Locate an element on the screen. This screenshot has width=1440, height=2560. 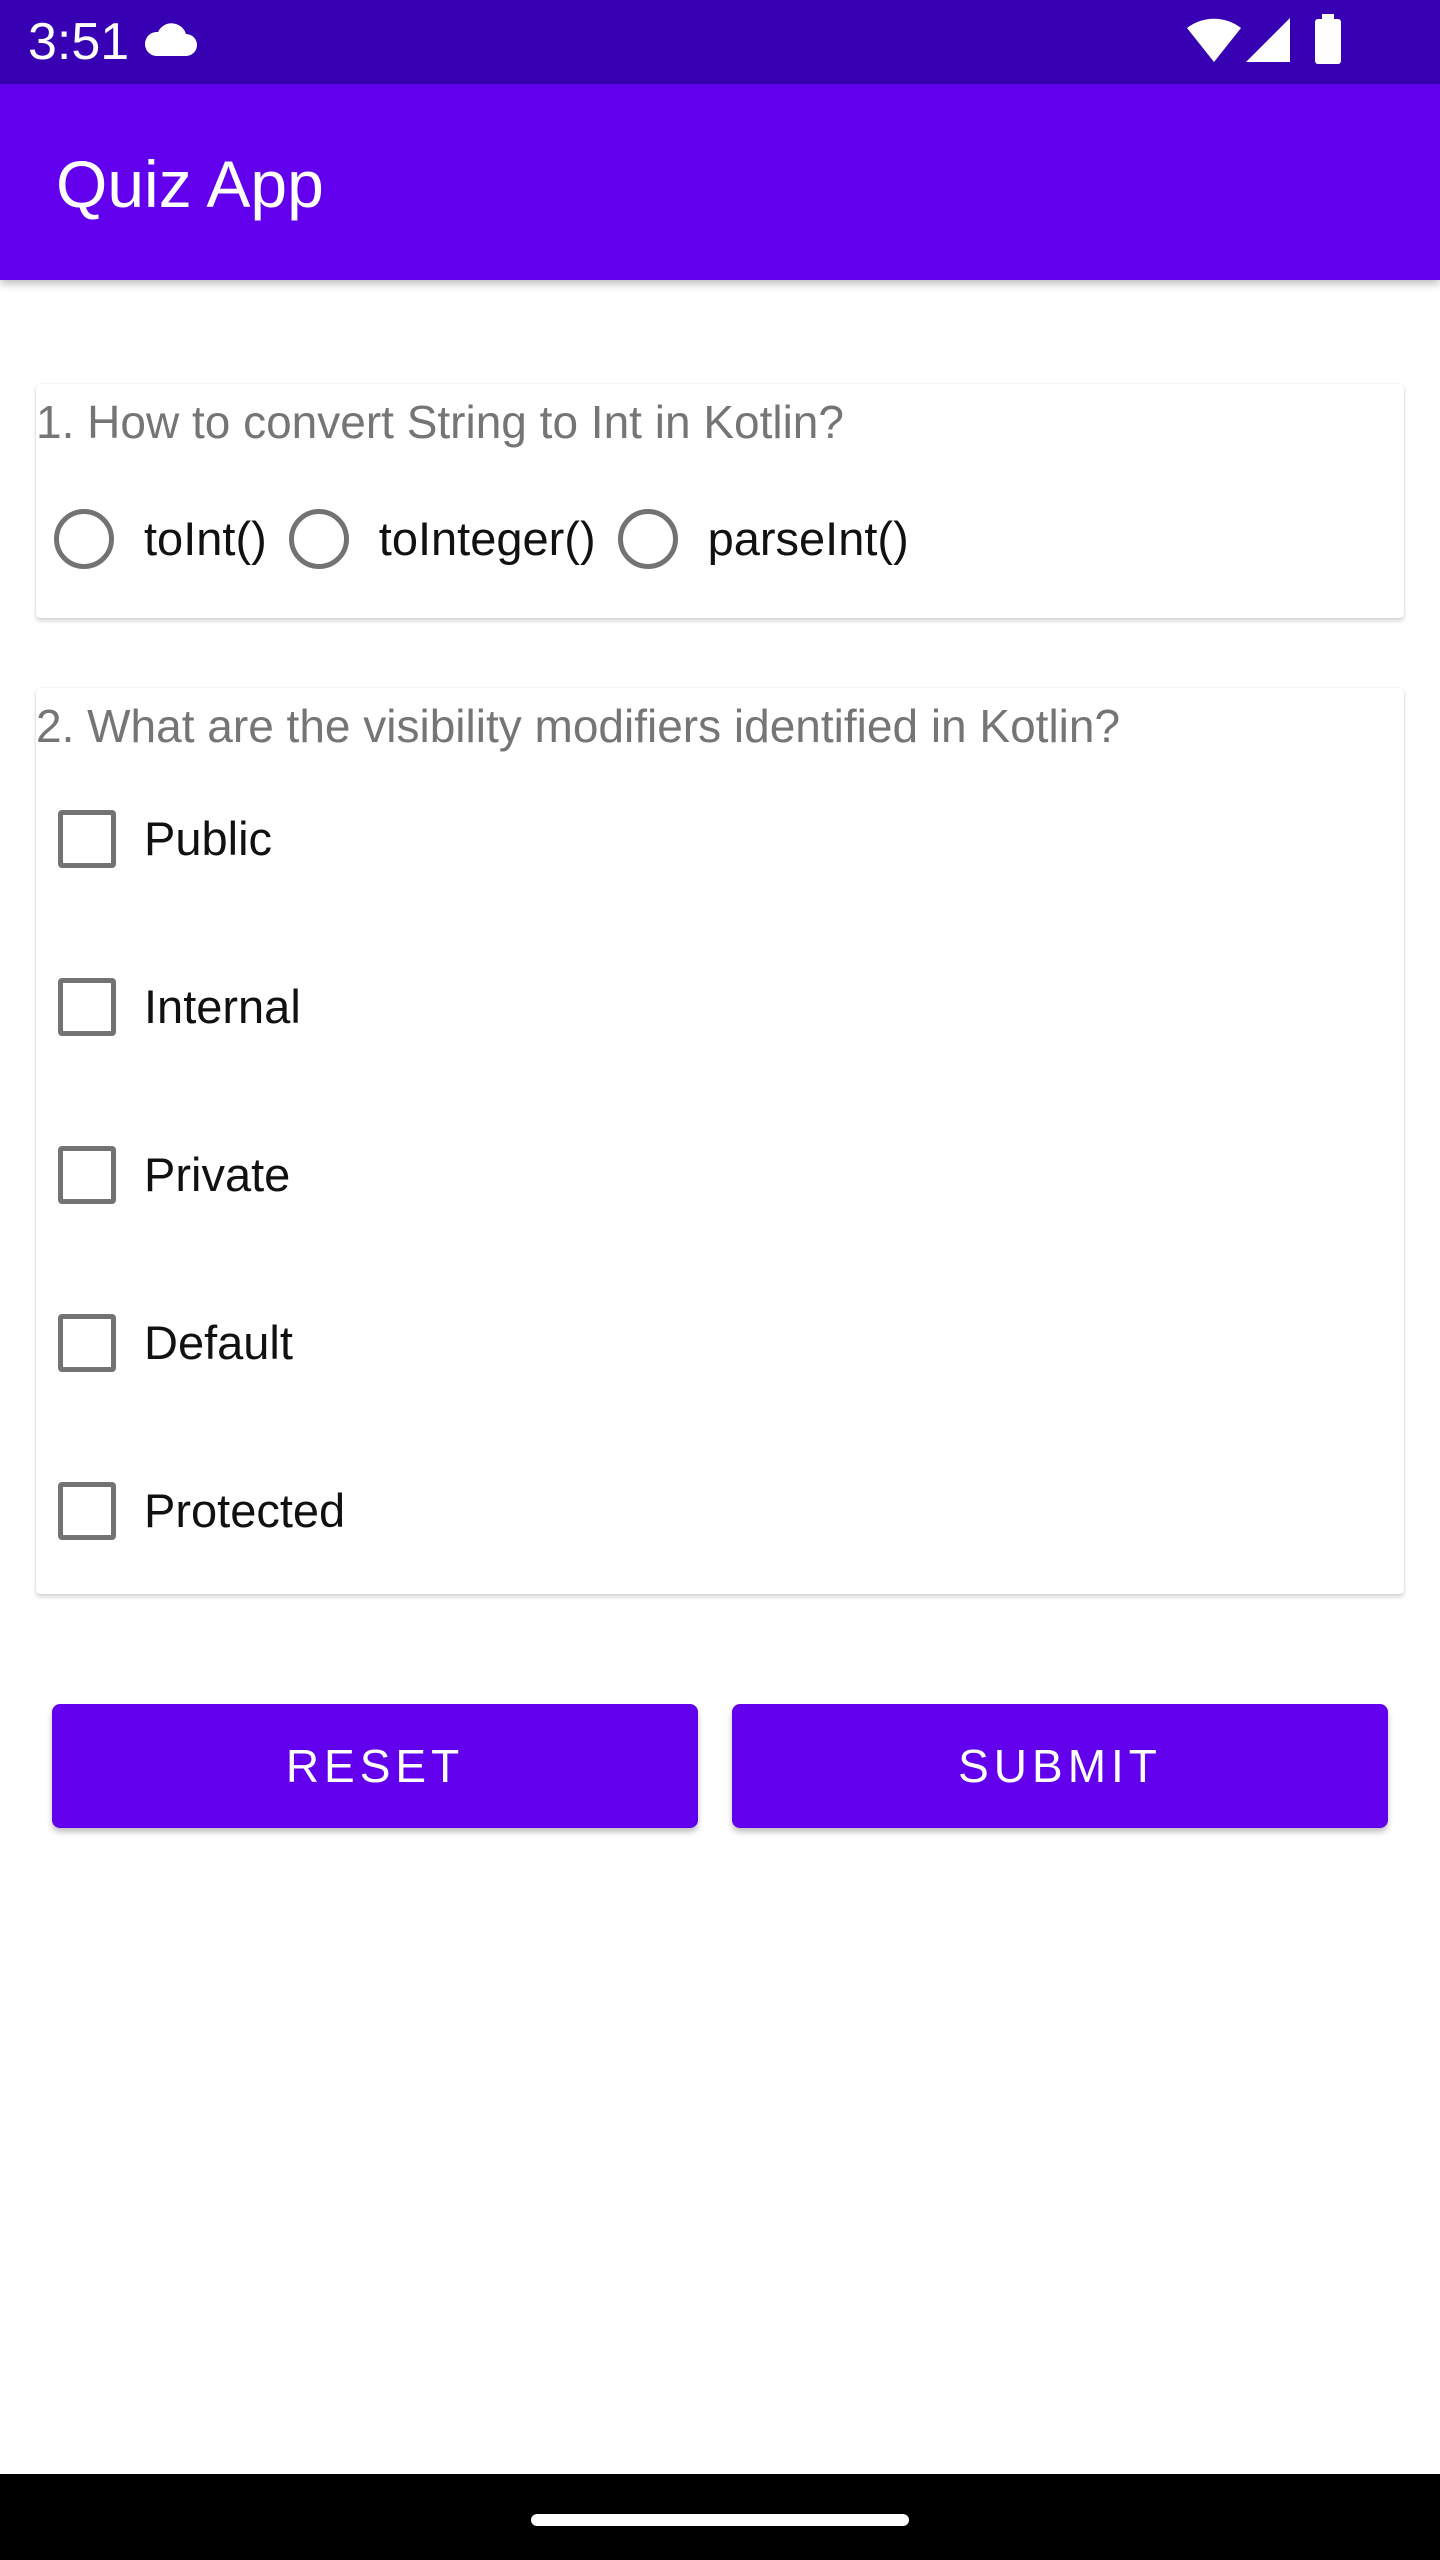
radio-option-parseint: parseInt() is located at coordinates (774, 539).